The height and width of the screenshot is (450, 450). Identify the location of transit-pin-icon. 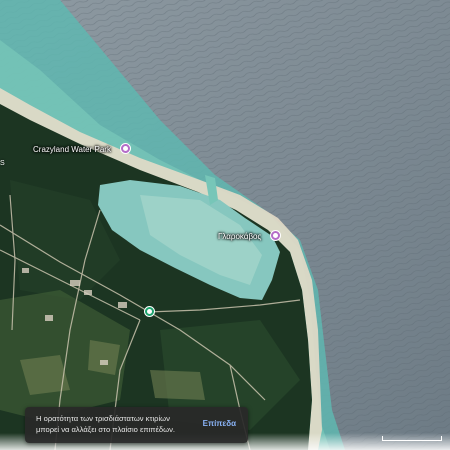
(149, 311).